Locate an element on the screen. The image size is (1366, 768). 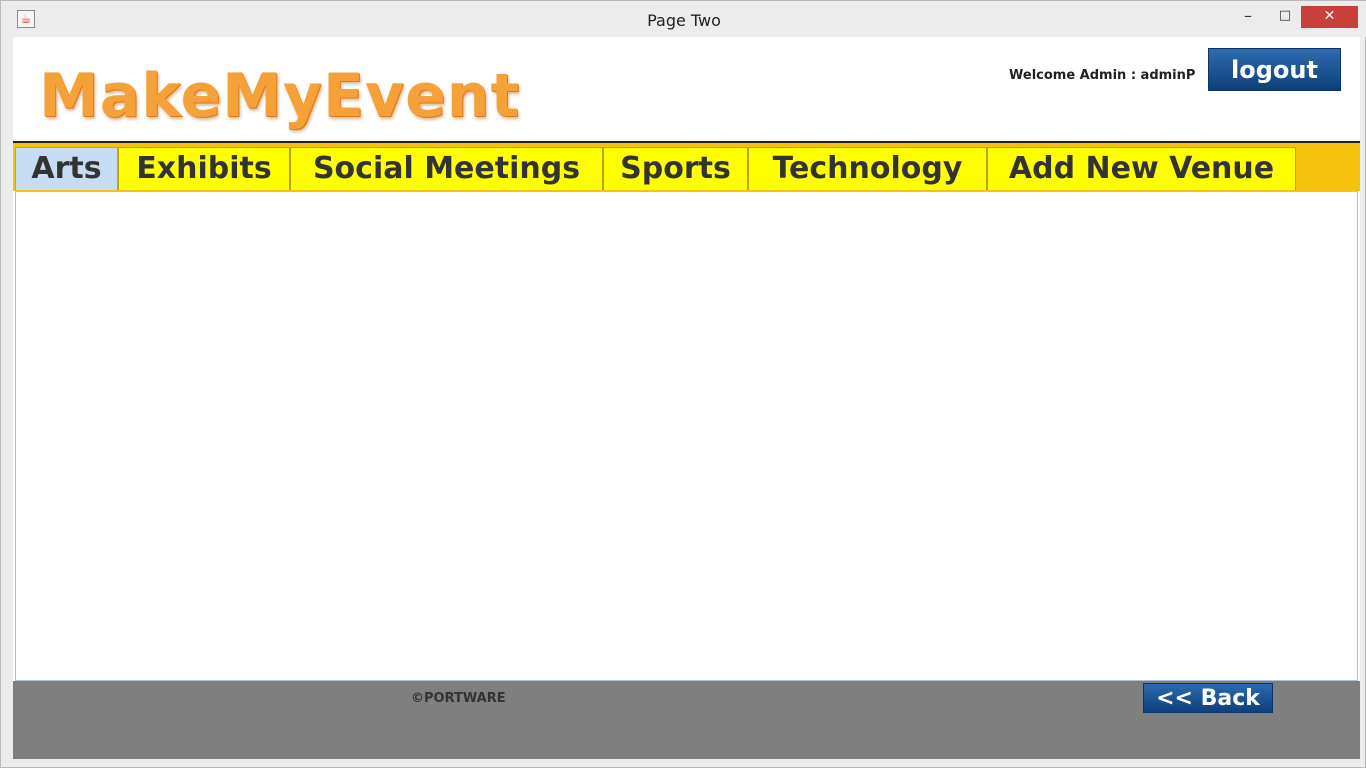
title-bar: ☕ Page Two – □ ✕ is located at coordinates (683, 19).